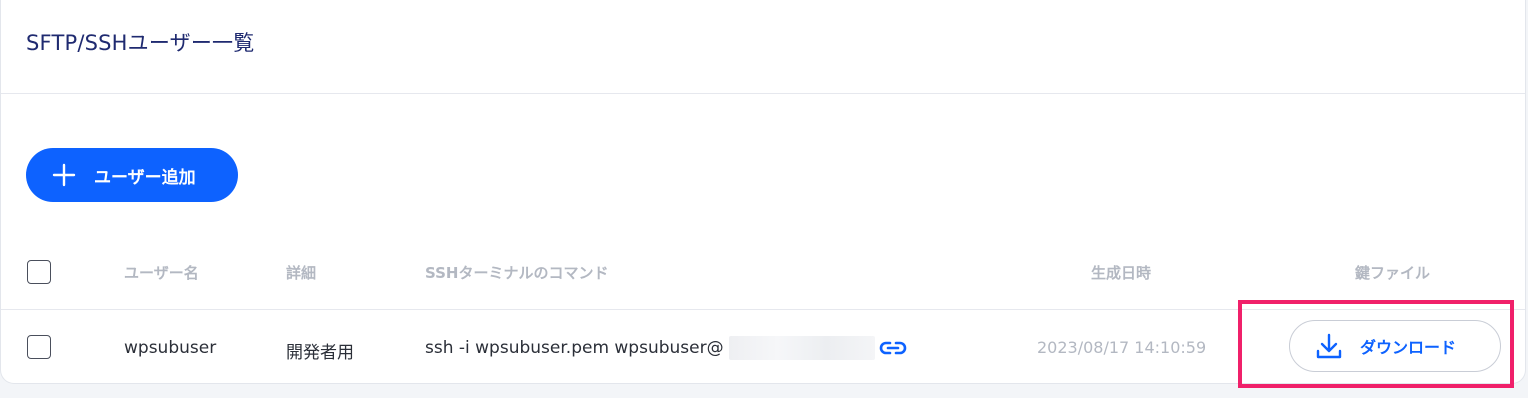 The width and height of the screenshot is (1528, 398). What do you see at coordinates (574, 348) in the screenshot?
I see `row-ssh-command: ssh -i wpsubuser.pem wpsubuser@` at bounding box center [574, 348].